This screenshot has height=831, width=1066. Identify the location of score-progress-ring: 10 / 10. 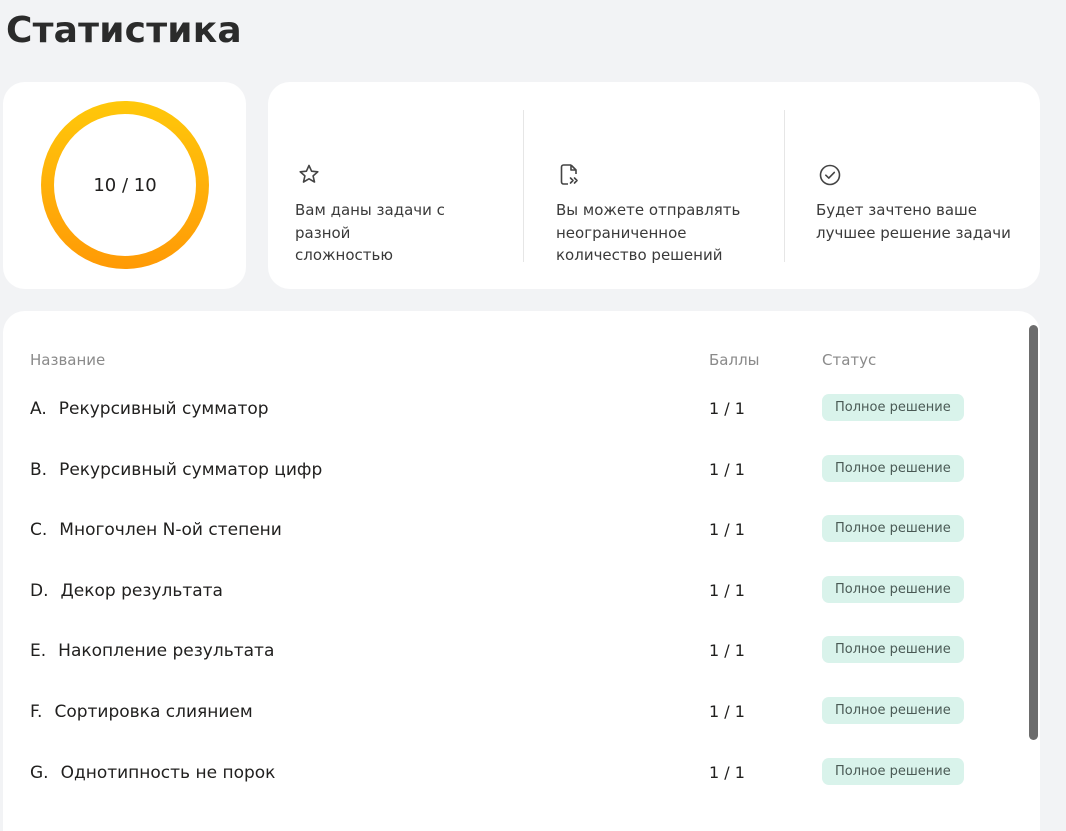
(125, 185).